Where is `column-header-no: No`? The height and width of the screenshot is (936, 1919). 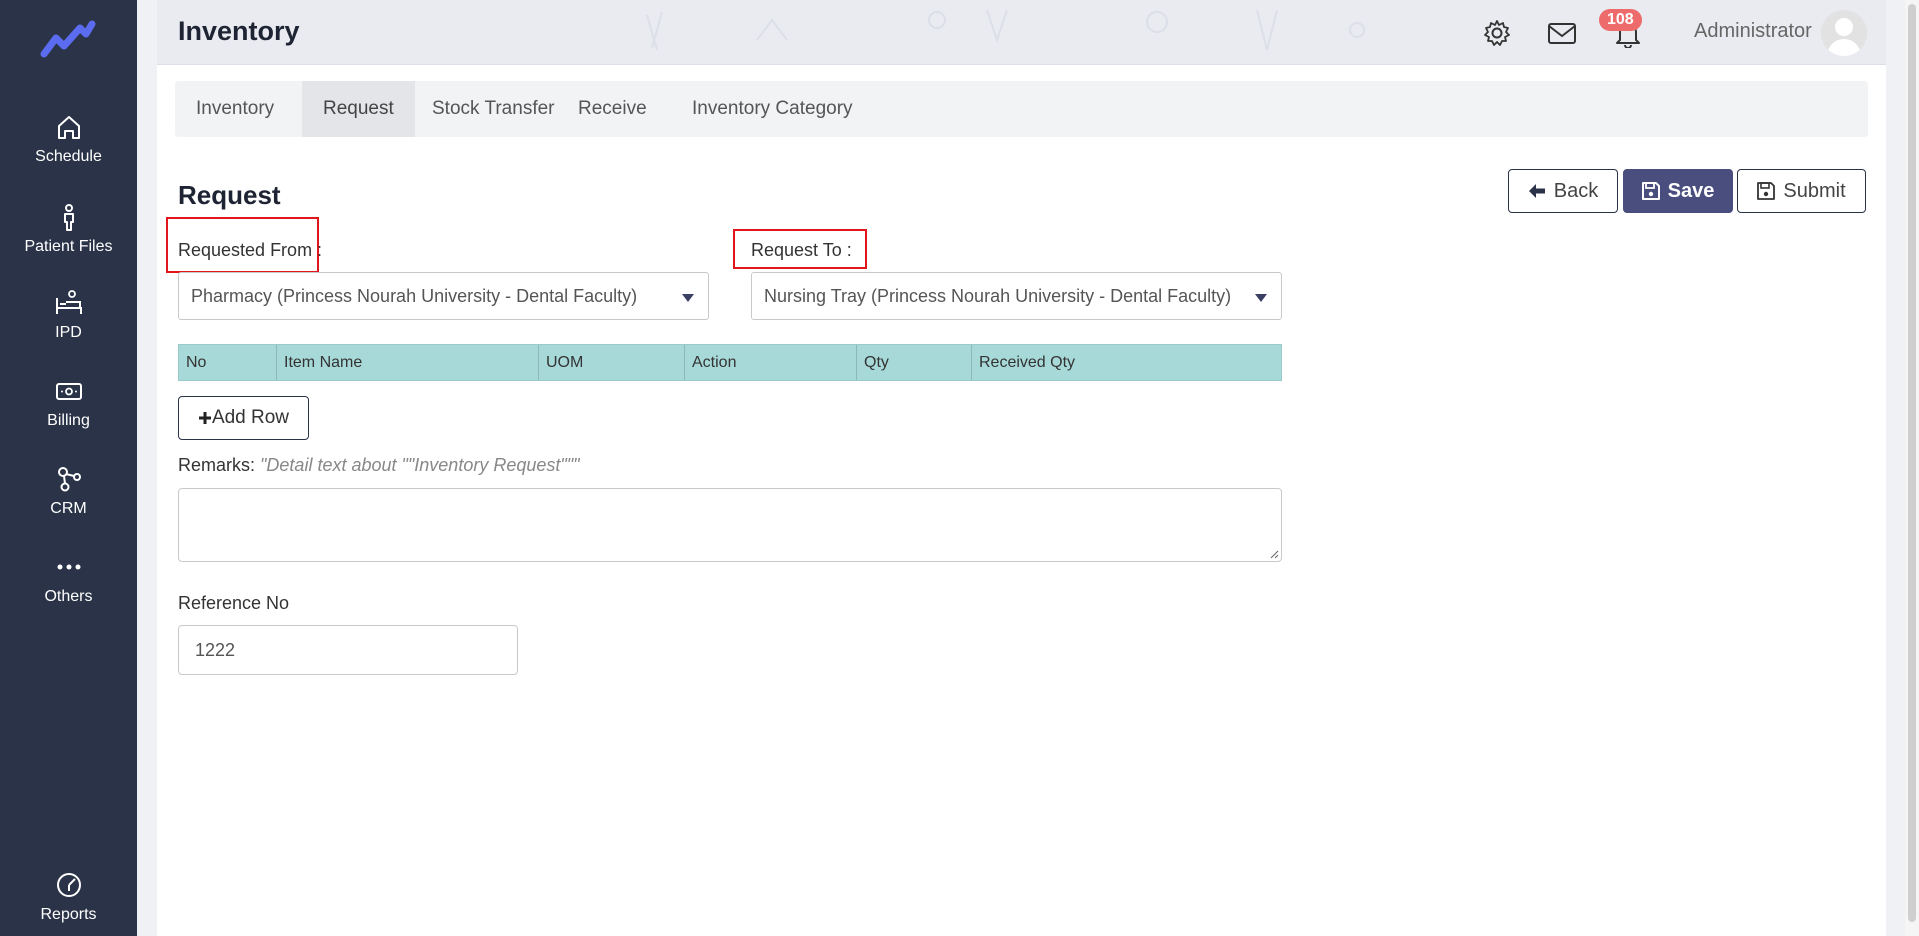 column-header-no: No is located at coordinates (228, 362).